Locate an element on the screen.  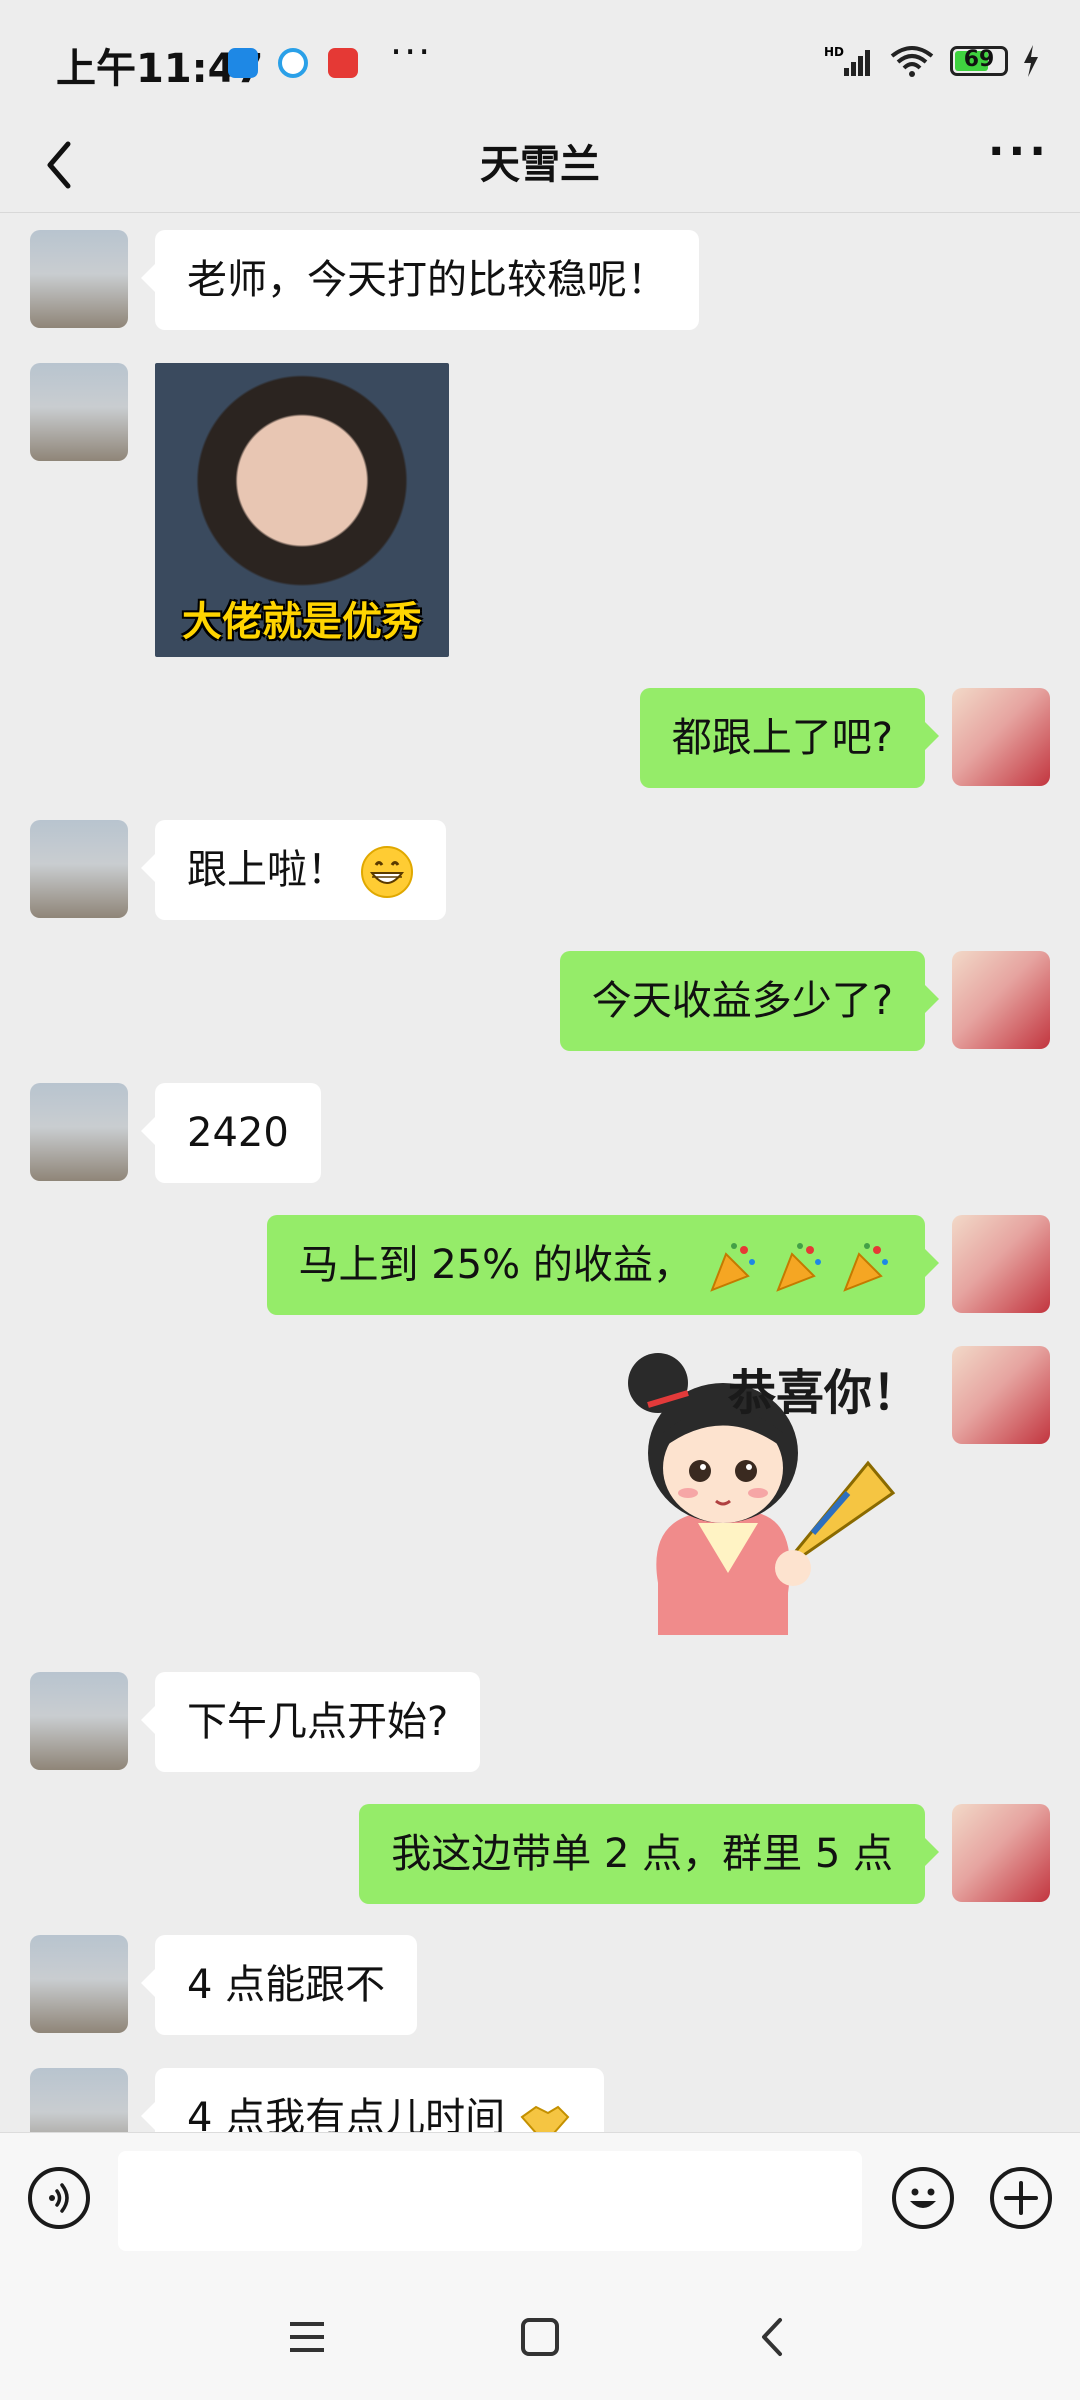
message-text: 老师，今天打的比较稳呢！ is located at coordinates (427, 280).